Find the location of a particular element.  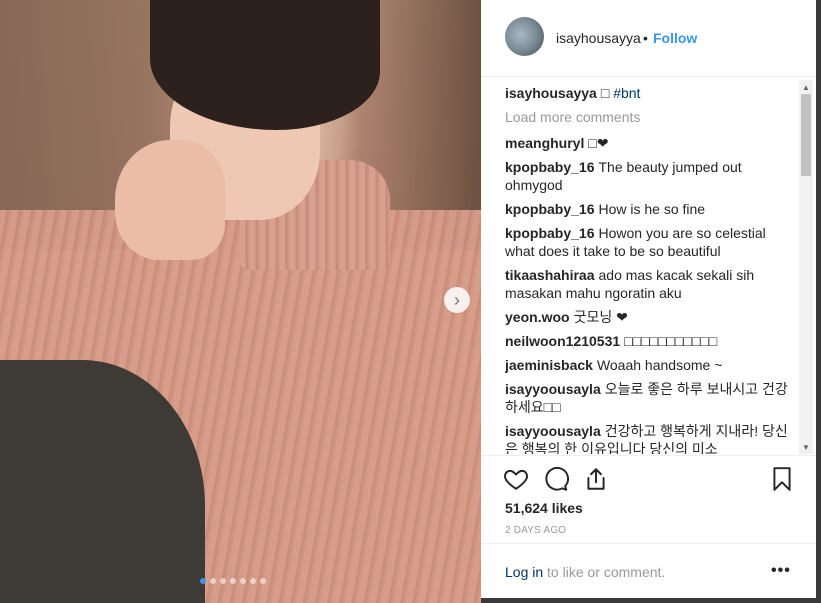

caption: isayhousayya □ #bnt is located at coordinates (650, 93).